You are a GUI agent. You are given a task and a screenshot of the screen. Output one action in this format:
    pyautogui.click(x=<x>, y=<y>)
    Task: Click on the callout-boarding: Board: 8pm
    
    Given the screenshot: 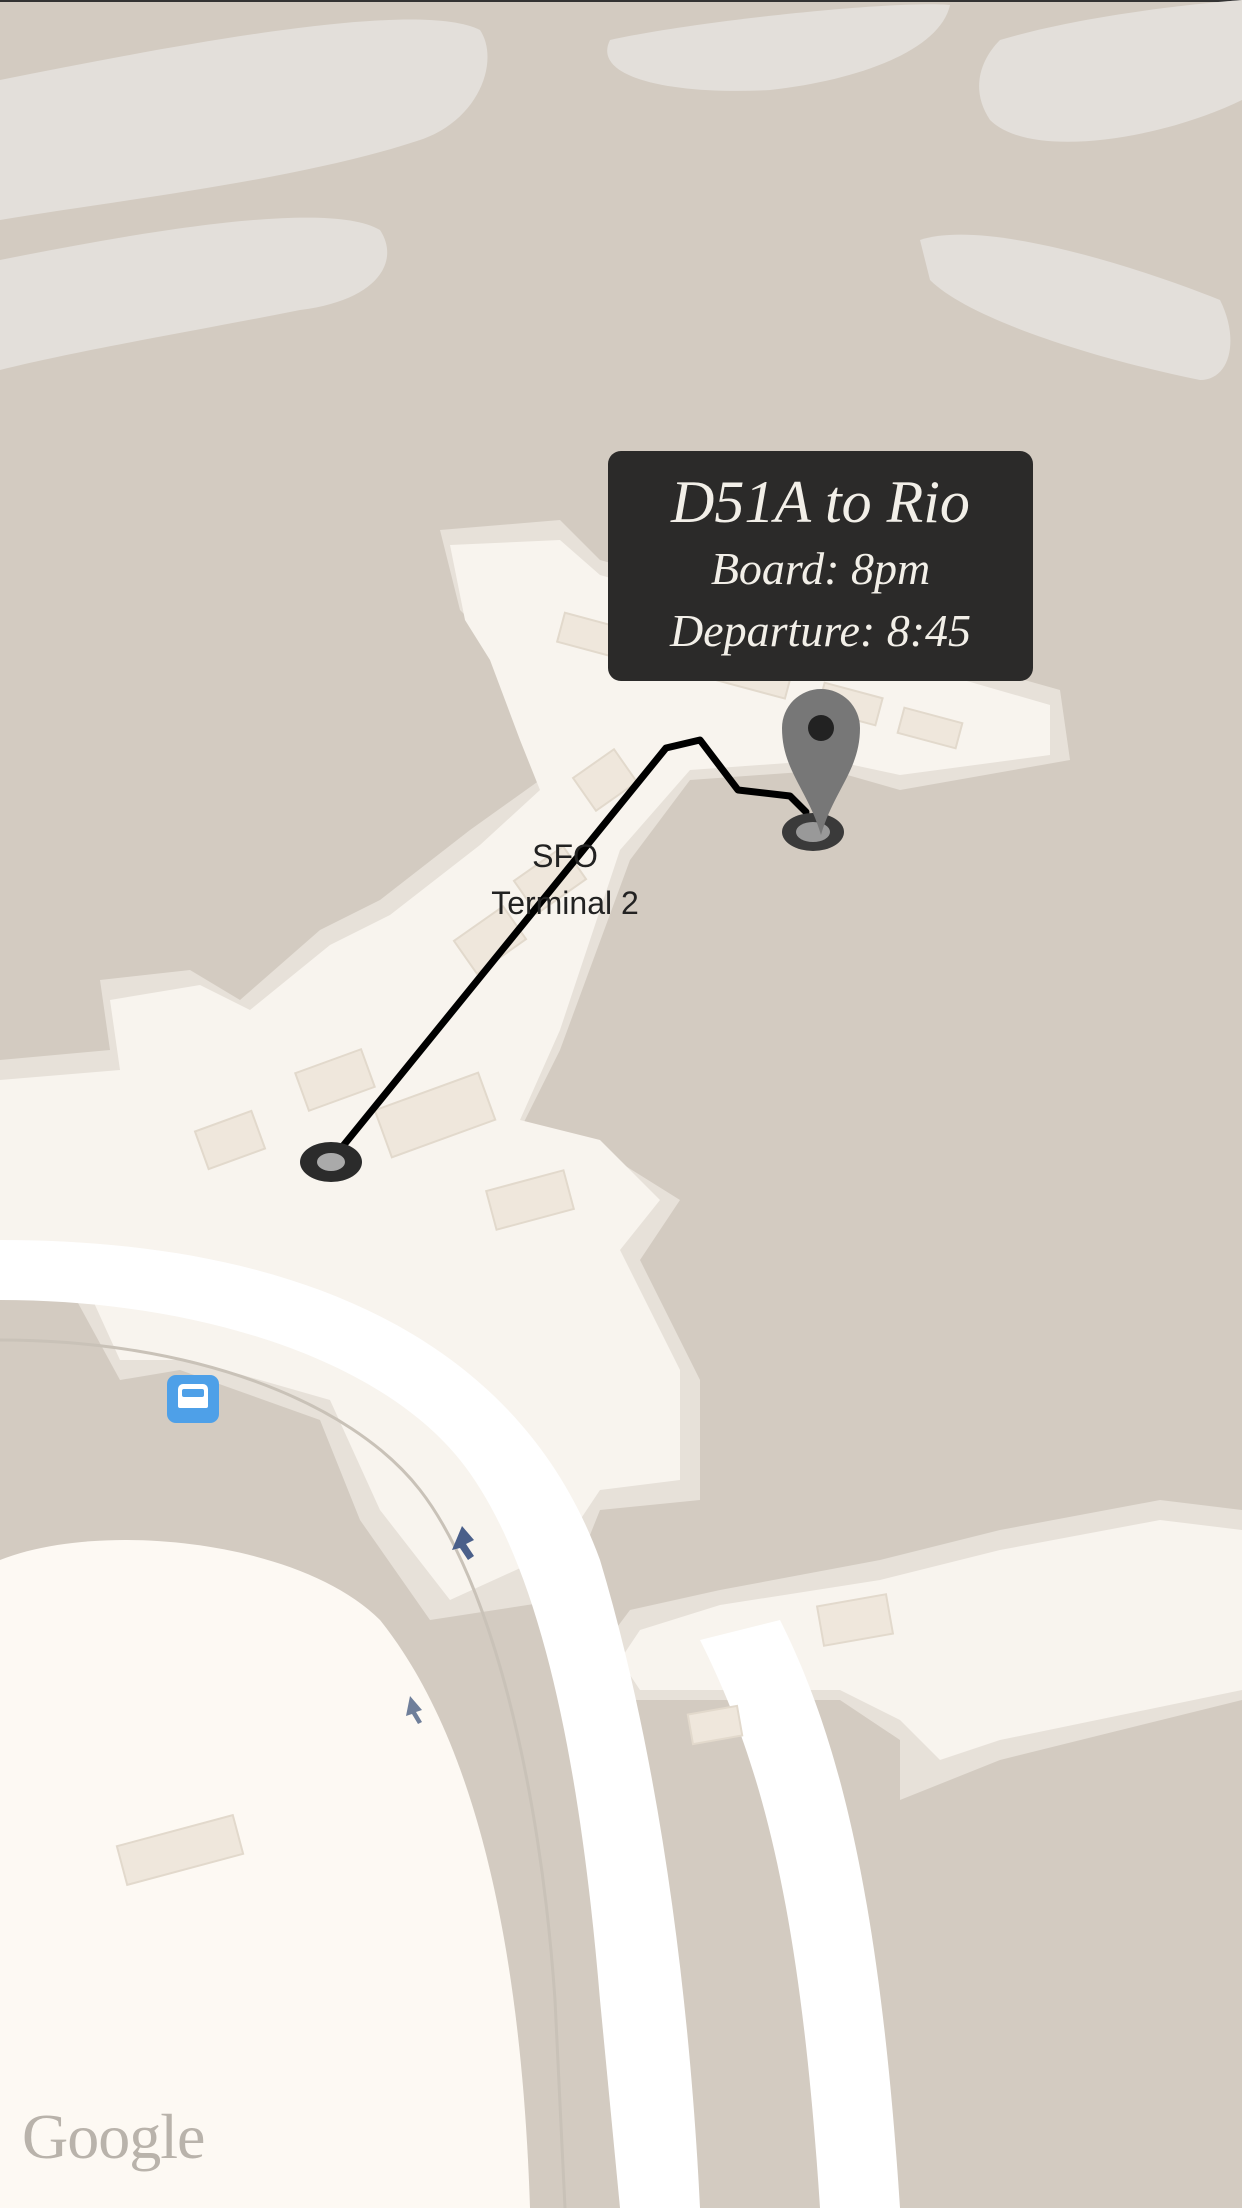 What is the action you would take?
    pyautogui.click(x=820, y=568)
    